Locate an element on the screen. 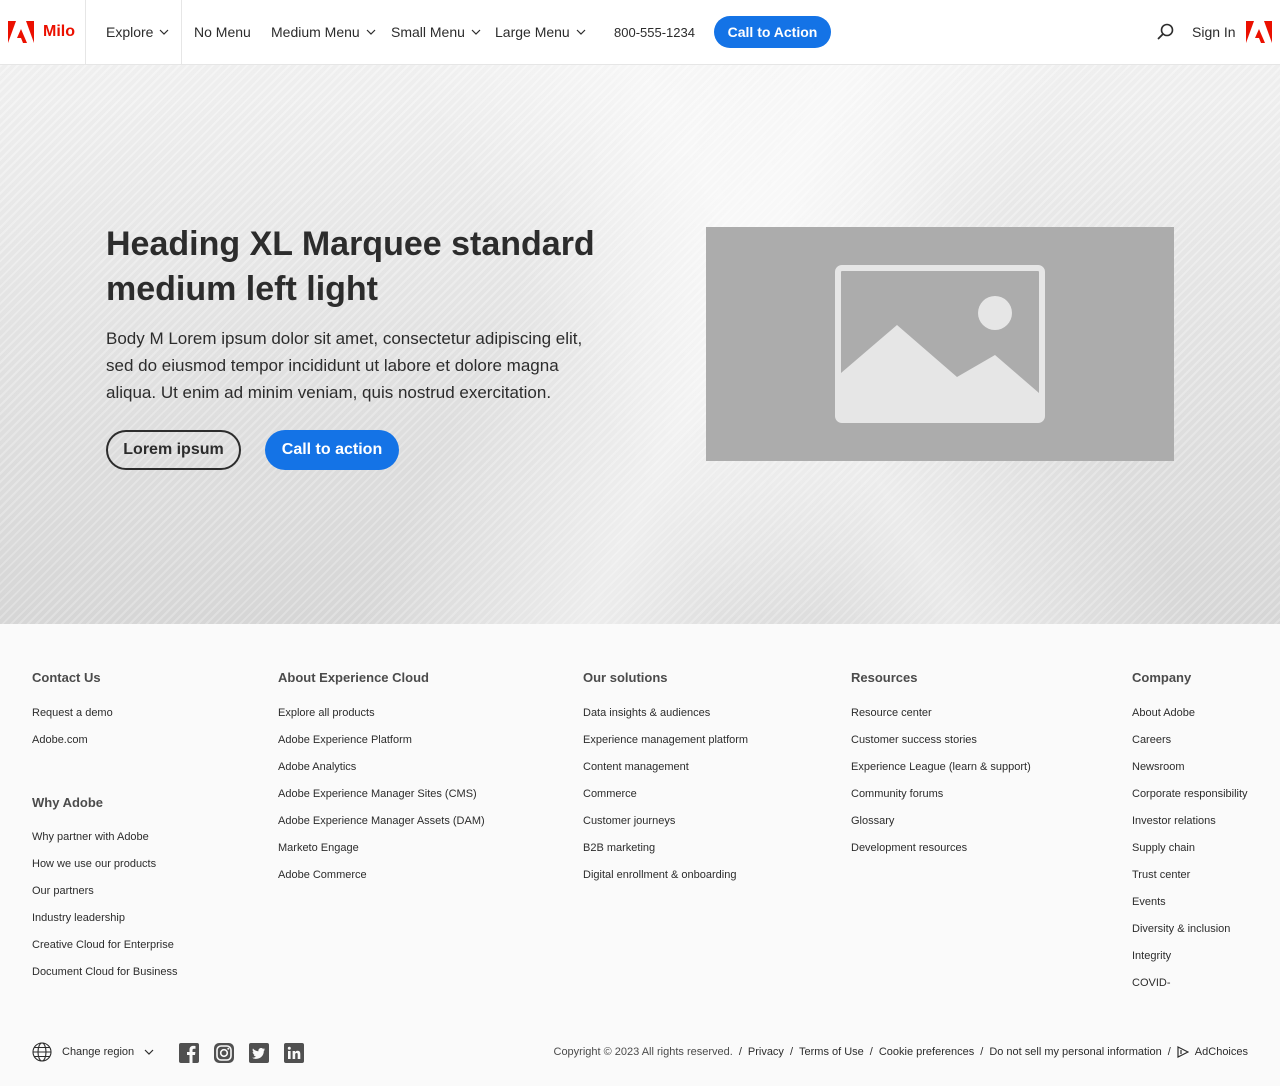 The image size is (1280, 1086). footer-link: Adobe Experience Manager Sites (CMS) is located at coordinates (377, 794).